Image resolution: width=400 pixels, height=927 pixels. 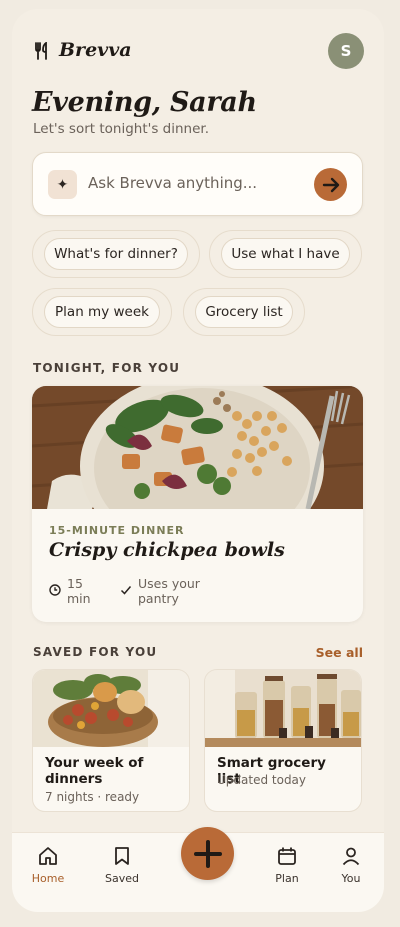 I want to click on chip-whats-for-dinner: What's for dinner?, so click(x=116, y=254).